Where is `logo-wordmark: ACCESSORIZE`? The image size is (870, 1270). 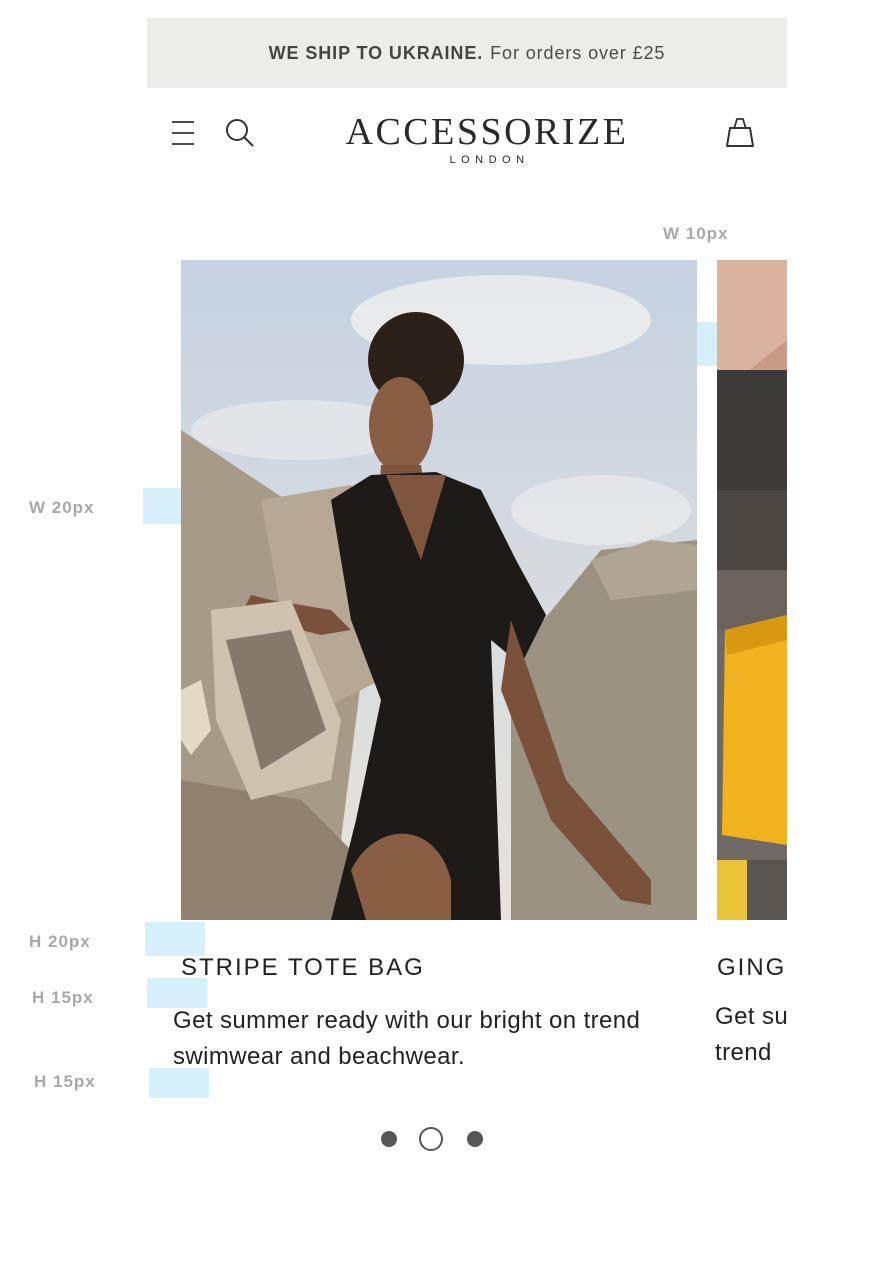 logo-wordmark: ACCESSORIZE is located at coordinates (487, 132).